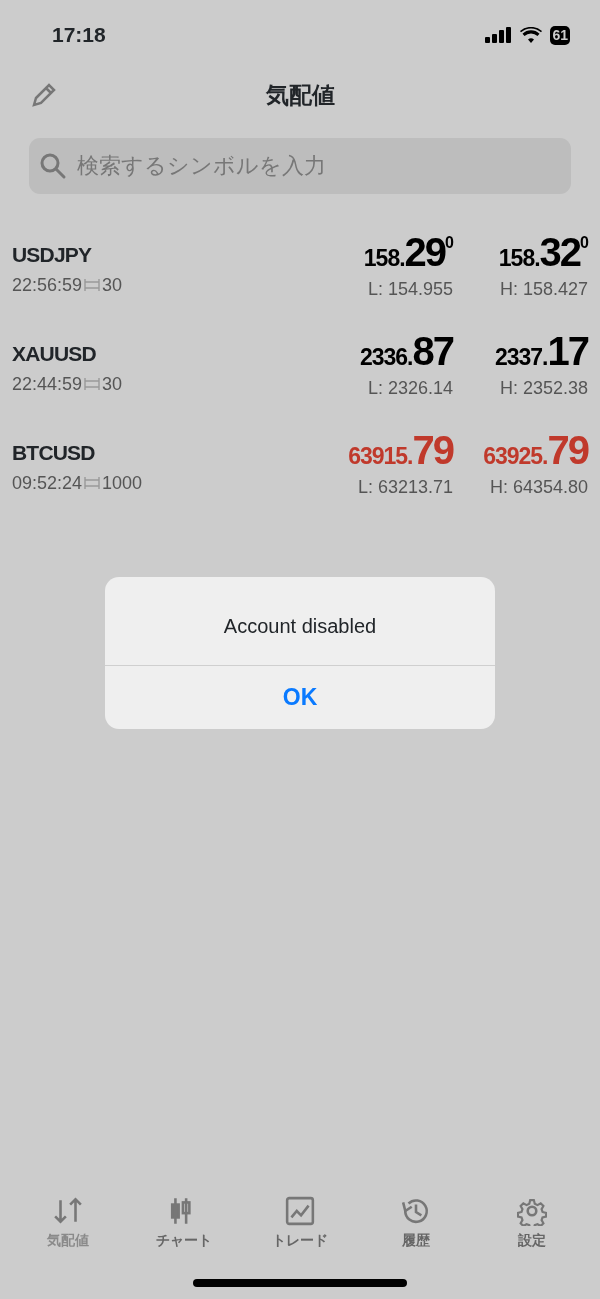 The width and height of the screenshot is (600, 1299). Describe the element at coordinates (300, 1211) in the screenshot. I see `chart-icon` at that location.